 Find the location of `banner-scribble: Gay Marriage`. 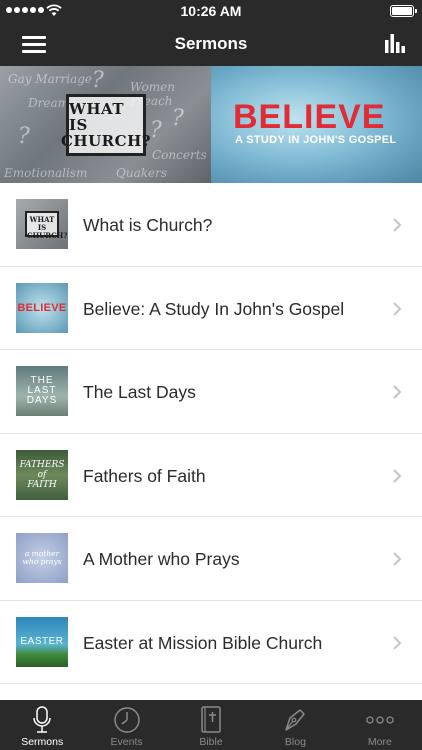

banner-scribble: Gay Marriage is located at coordinates (50, 79).